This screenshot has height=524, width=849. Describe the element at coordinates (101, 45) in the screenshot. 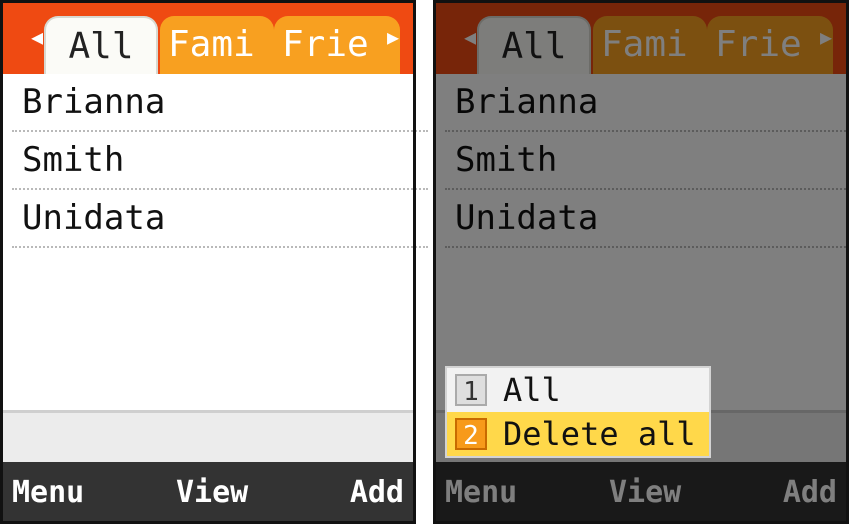

I see `tab-all: All` at that location.